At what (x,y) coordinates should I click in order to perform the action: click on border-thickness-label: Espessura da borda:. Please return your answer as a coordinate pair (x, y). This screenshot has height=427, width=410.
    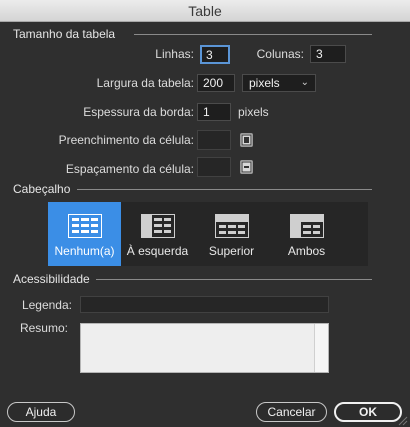
    Looking at the image, I should click on (138, 112).